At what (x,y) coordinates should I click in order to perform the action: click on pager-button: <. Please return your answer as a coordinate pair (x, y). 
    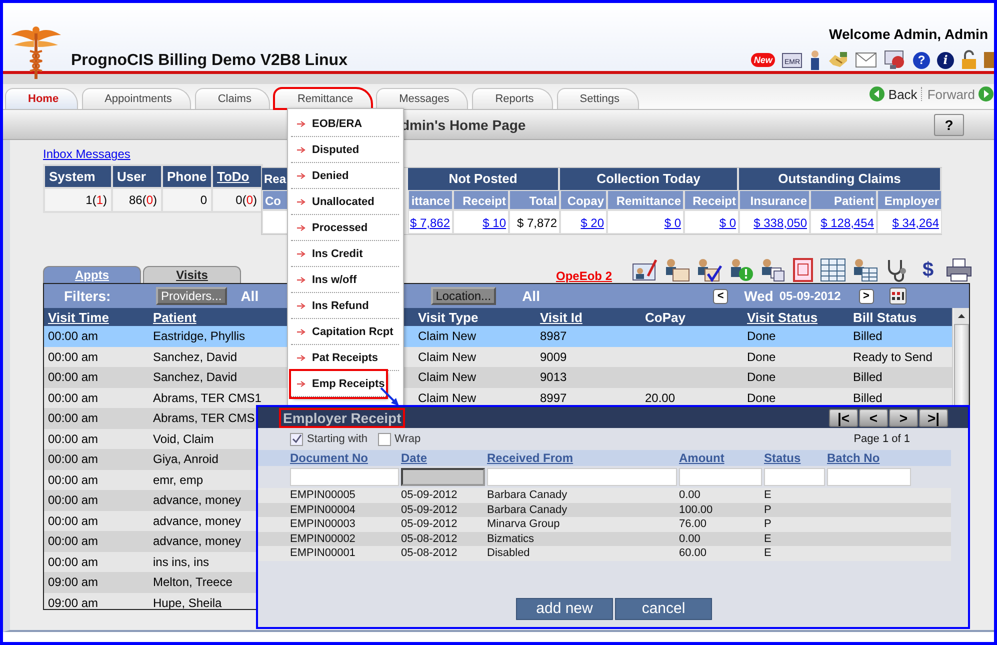
    Looking at the image, I should click on (873, 417).